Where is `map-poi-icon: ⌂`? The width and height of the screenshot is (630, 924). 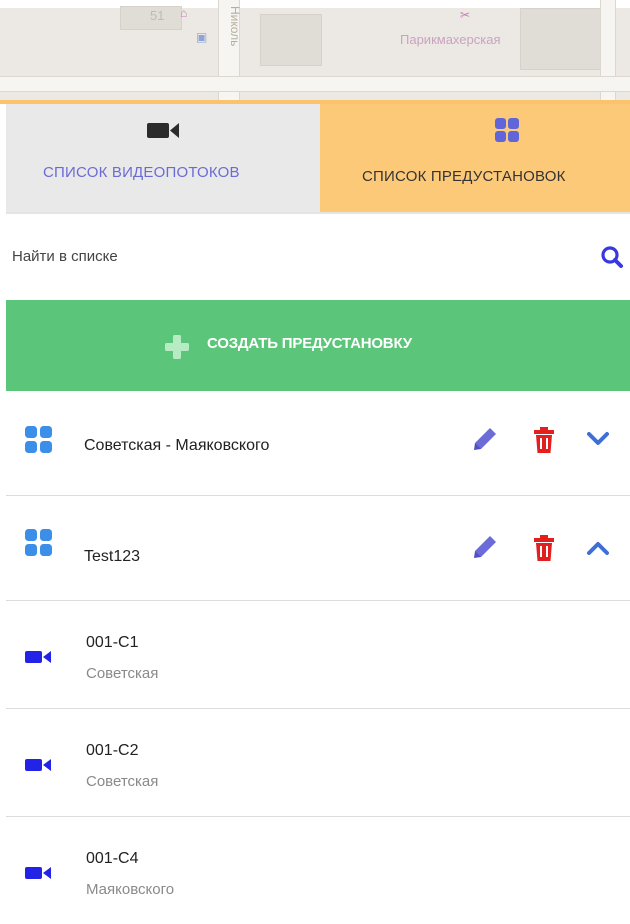 map-poi-icon: ⌂ is located at coordinates (184, 13).